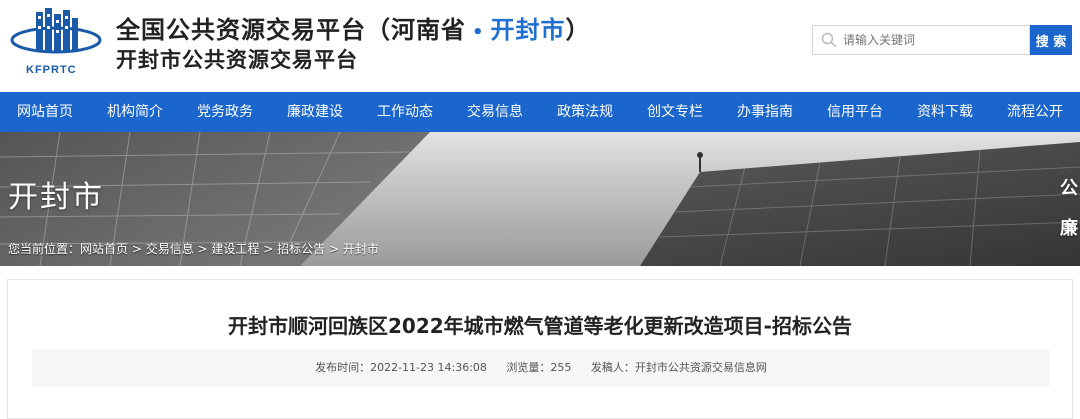 This screenshot has width=1080, height=419. I want to click on publish-time-label: 发布时间：, so click(343, 367).